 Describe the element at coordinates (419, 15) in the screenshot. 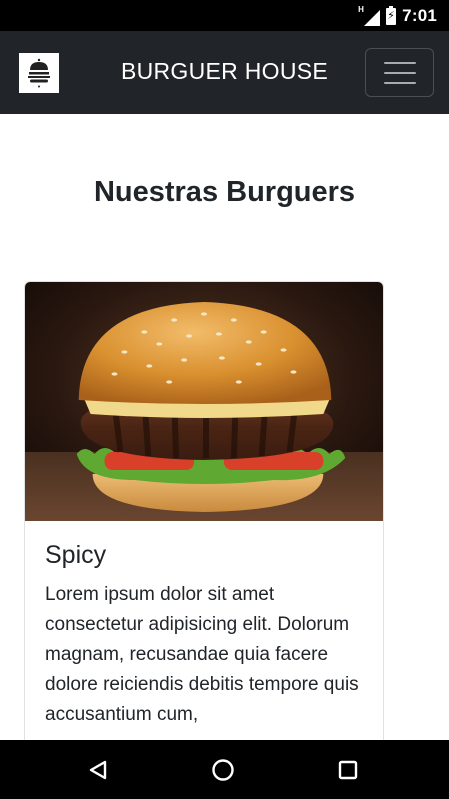

I see `status-clock: 7:01` at that location.